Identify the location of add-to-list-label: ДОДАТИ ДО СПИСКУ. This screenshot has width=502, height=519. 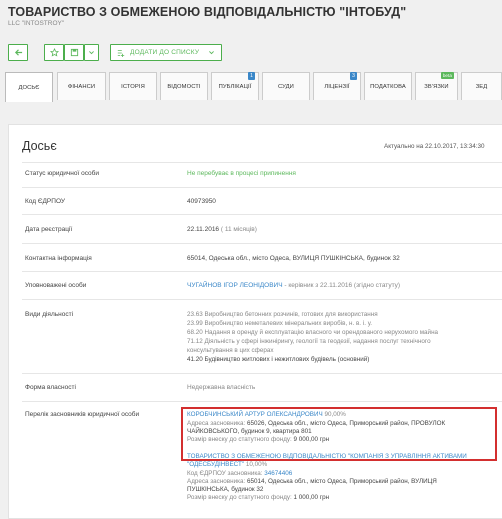
(165, 52).